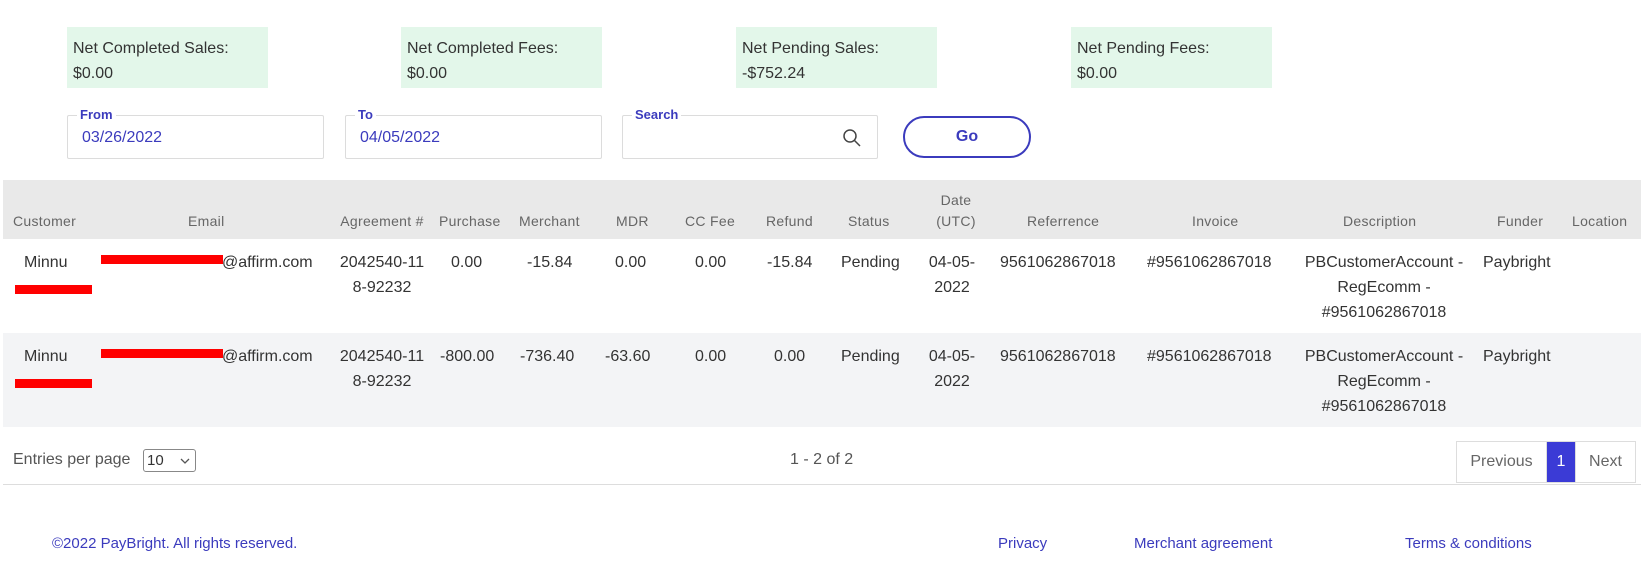 This screenshot has height=584, width=1641. Describe the element at coordinates (155, 460) in the screenshot. I see `entries-per-page-value: 10` at that location.